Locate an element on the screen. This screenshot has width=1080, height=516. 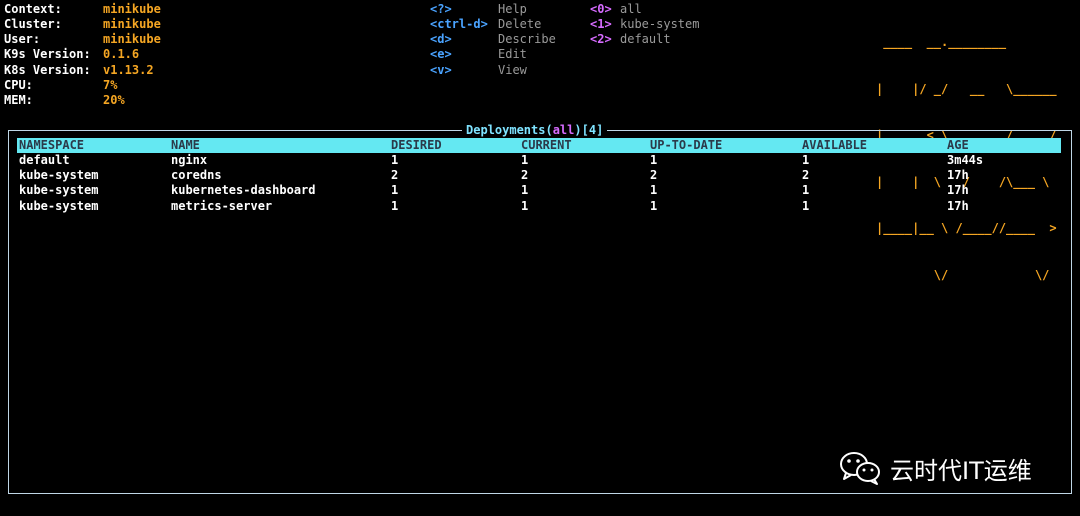
table-row: kube-system coredns 2 2 2 2 17h is located at coordinates (539, 175).